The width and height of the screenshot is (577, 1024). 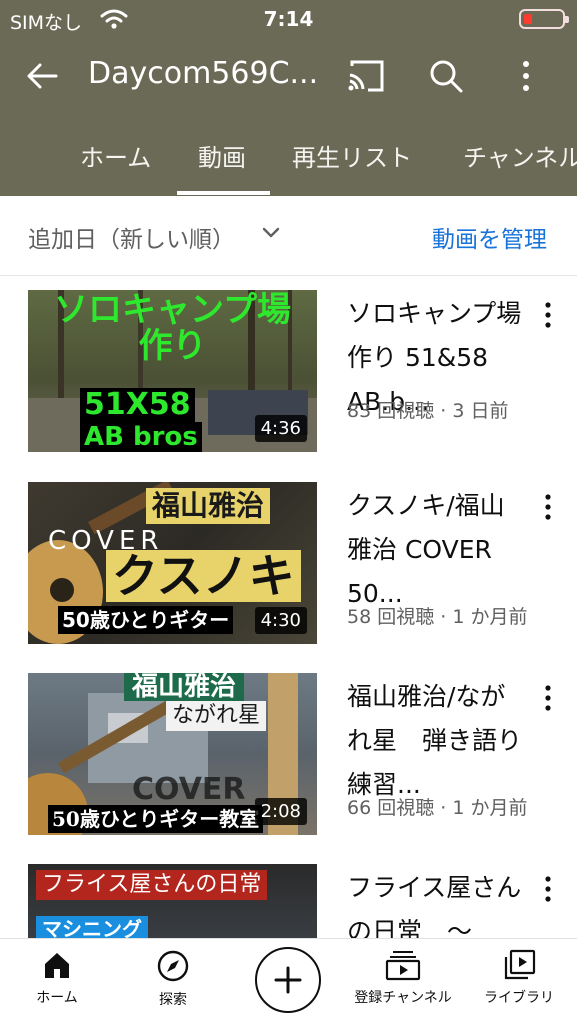 What do you see at coordinates (115, 155) in the screenshot?
I see `tab-home: ホーム` at bounding box center [115, 155].